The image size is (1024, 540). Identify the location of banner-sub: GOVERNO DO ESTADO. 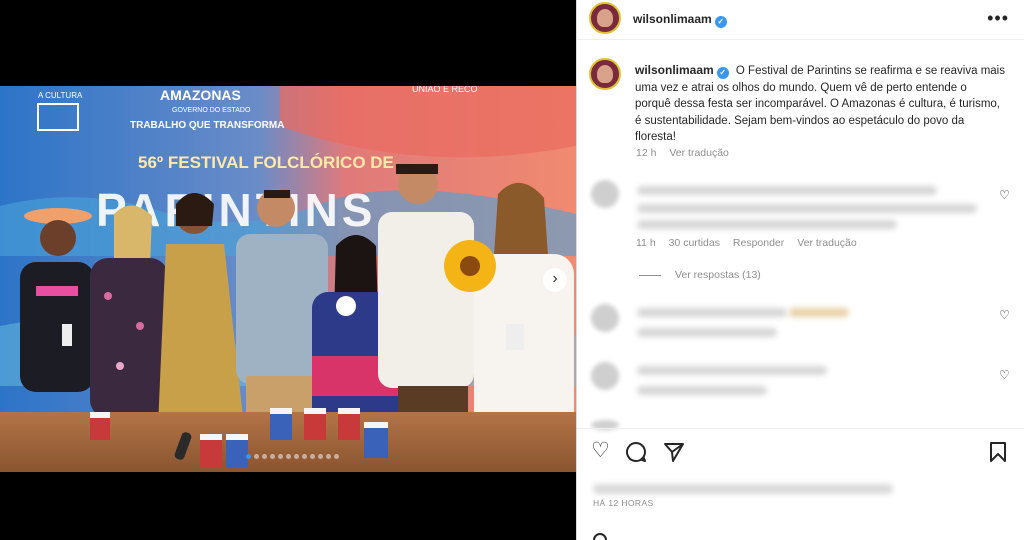
(211, 110).